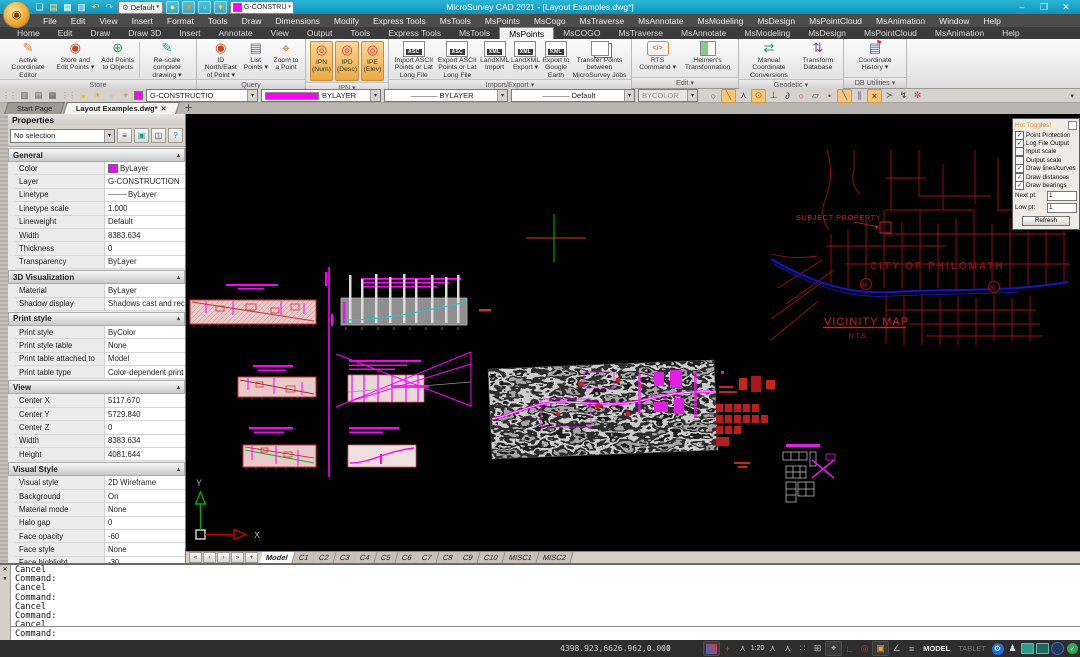  I want to click on settings-gear-icon: ⚙, so click(997, 648).